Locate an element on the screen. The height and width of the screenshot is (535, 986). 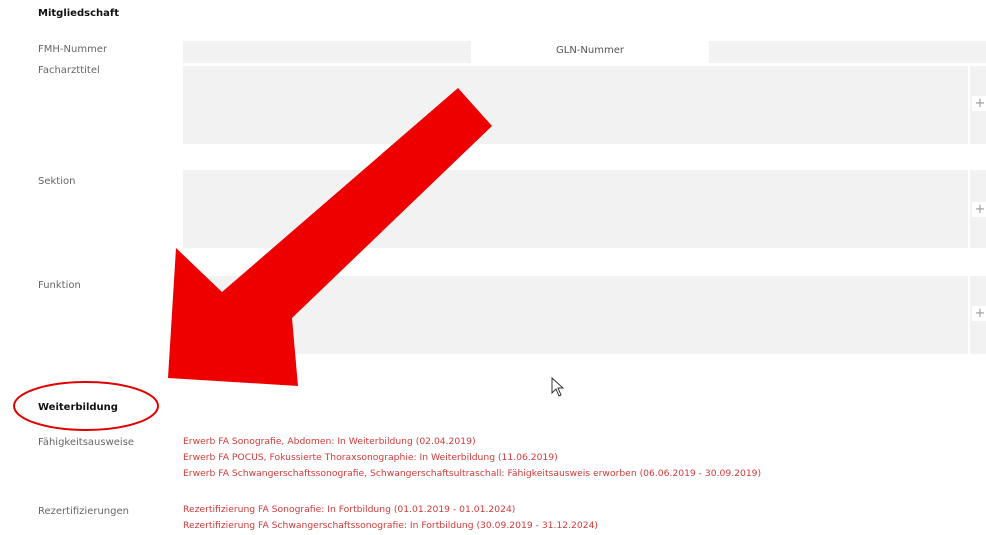
membership-title: Mitgliedschaft is located at coordinates (78, 13).